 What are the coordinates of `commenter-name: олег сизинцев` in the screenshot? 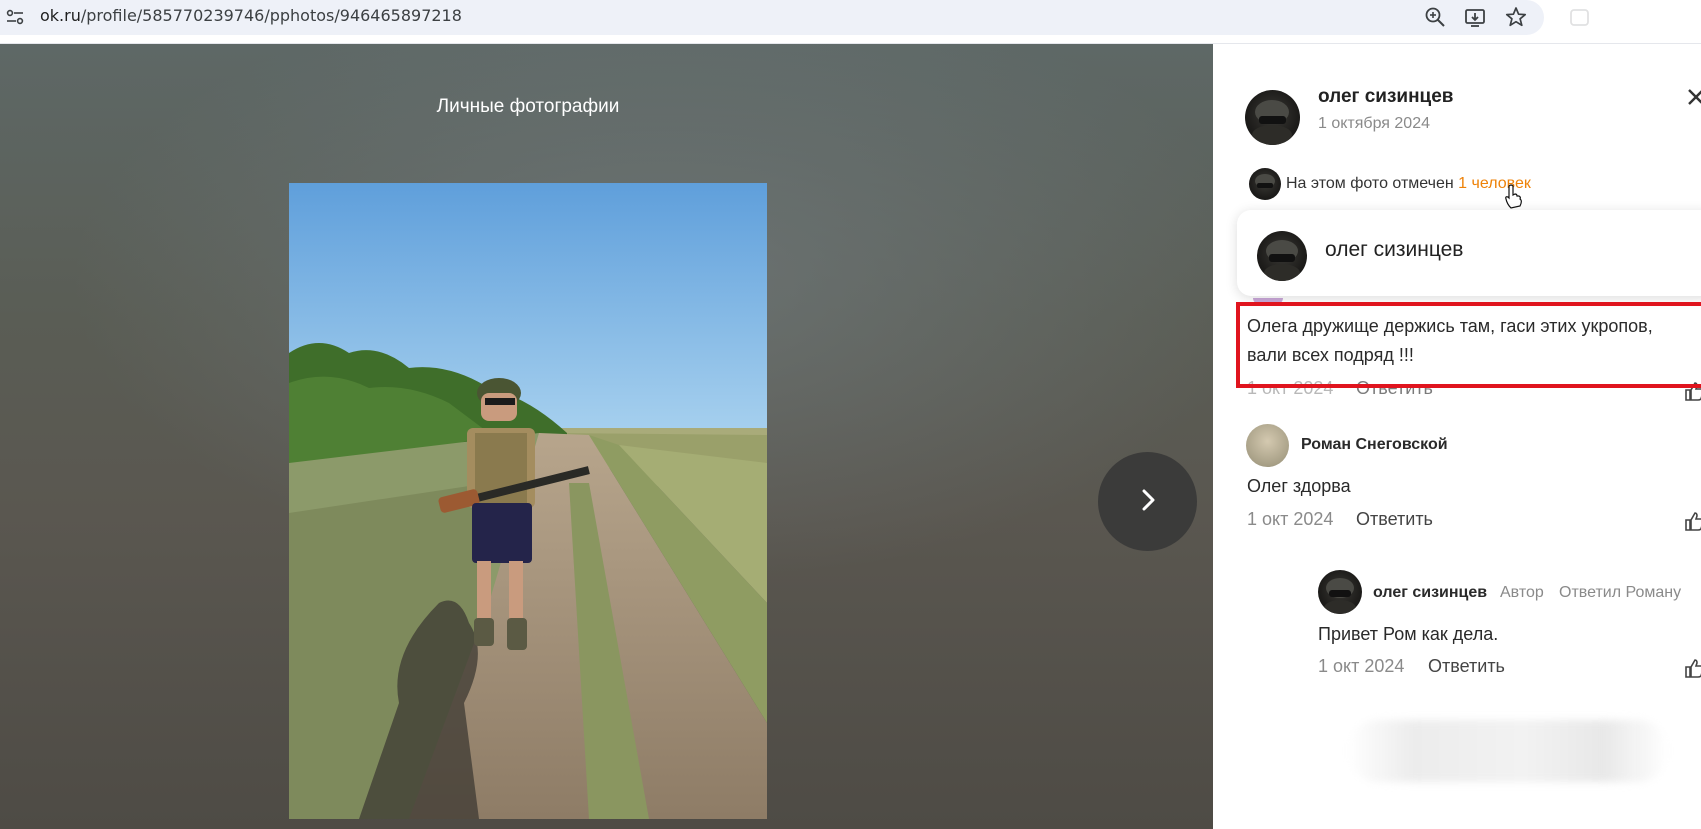 It's located at (1430, 593).